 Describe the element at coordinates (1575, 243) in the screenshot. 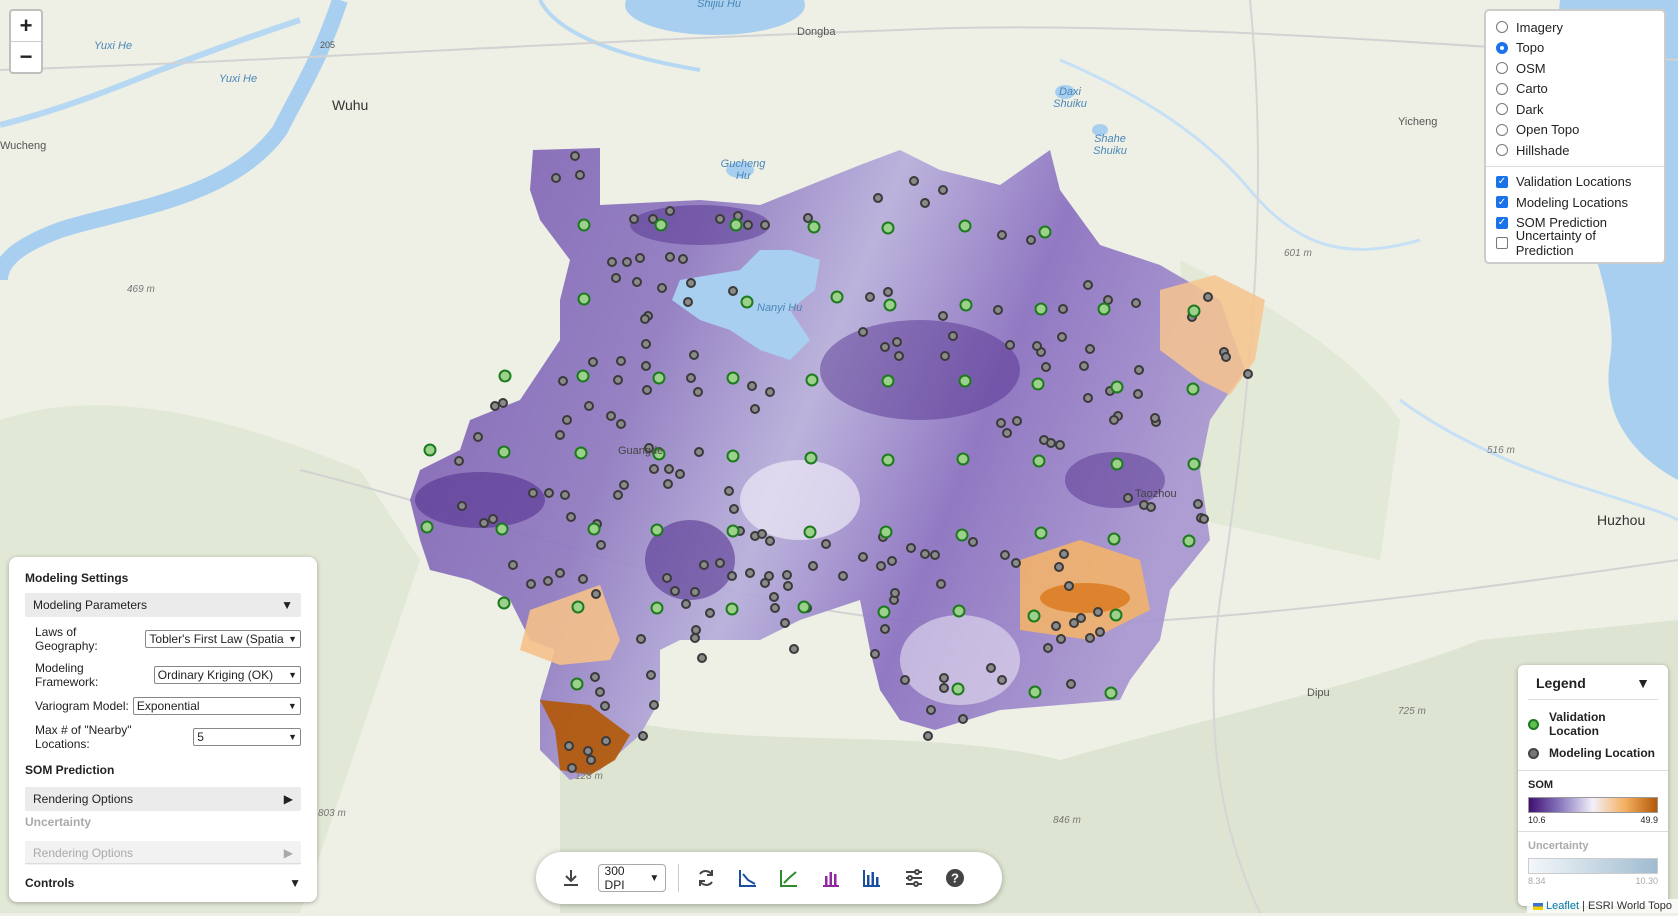

I see `overlay-uncertainty: Uncertainty of Prediction` at that location.